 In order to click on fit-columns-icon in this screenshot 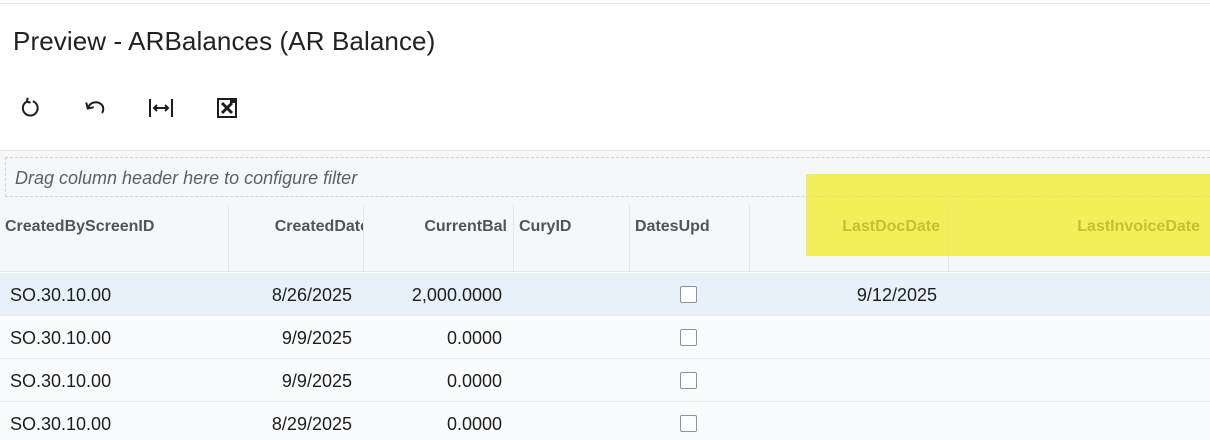, I will do `click(161, 108)`.